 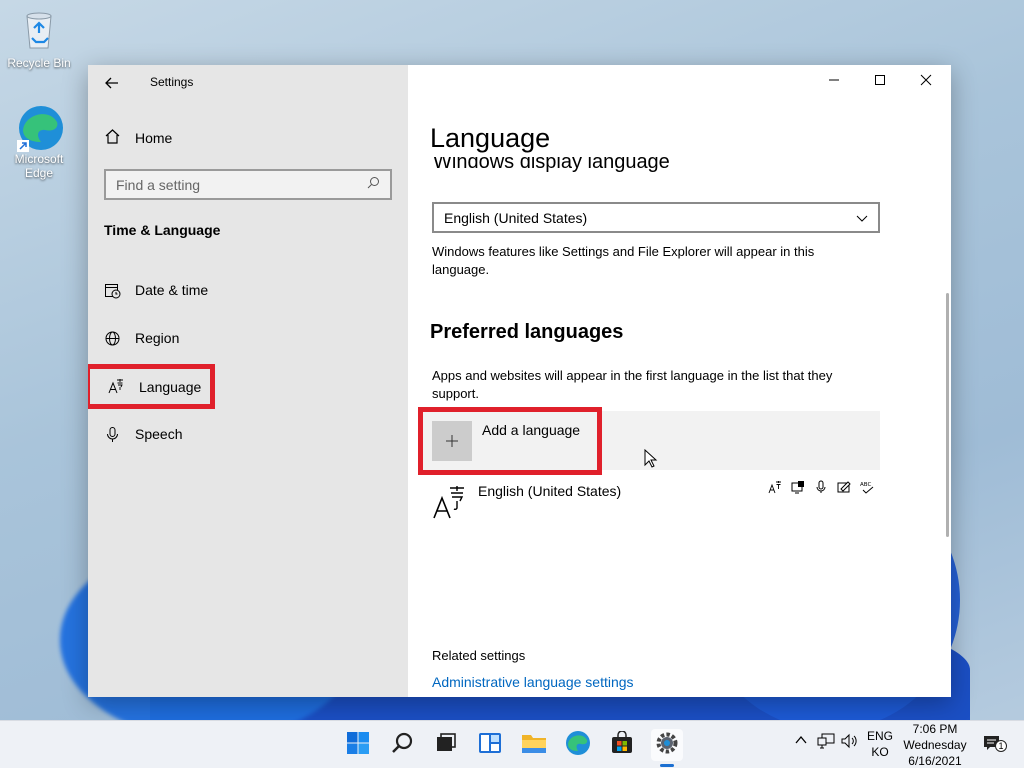 I want to click on desktop-icon-edge: Microsoft Edge, so click(x=39, y=142).